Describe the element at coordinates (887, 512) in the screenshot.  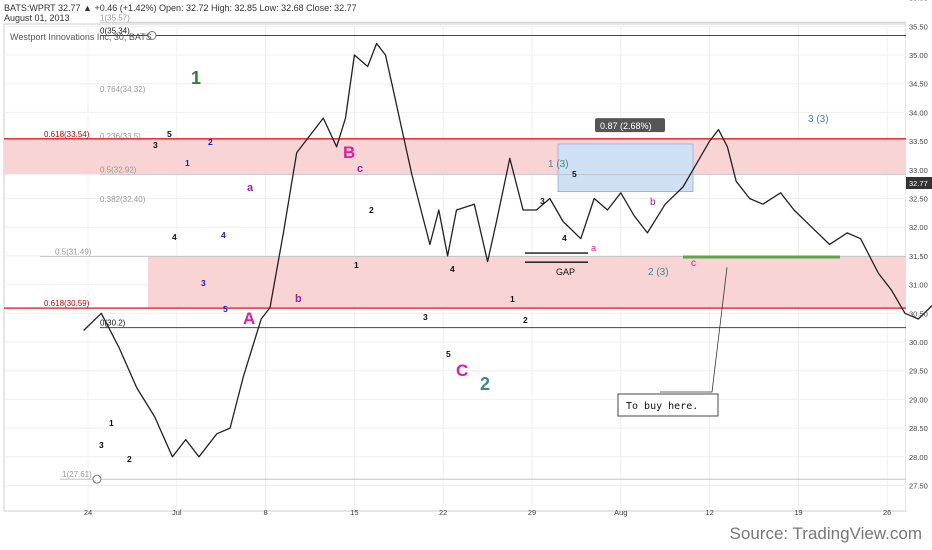
I see `x-tick-label: 26` at that location.